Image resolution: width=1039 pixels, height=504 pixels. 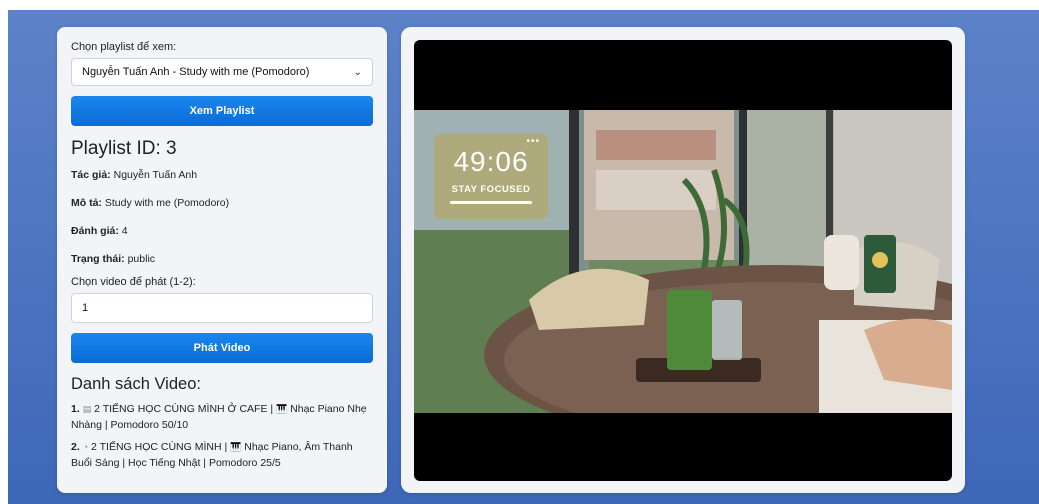 What do you see at coordinates (124, 148) in the screenshot?
I see `playlist-id: Playlist ID: 3` at bounding box center [124, 148].